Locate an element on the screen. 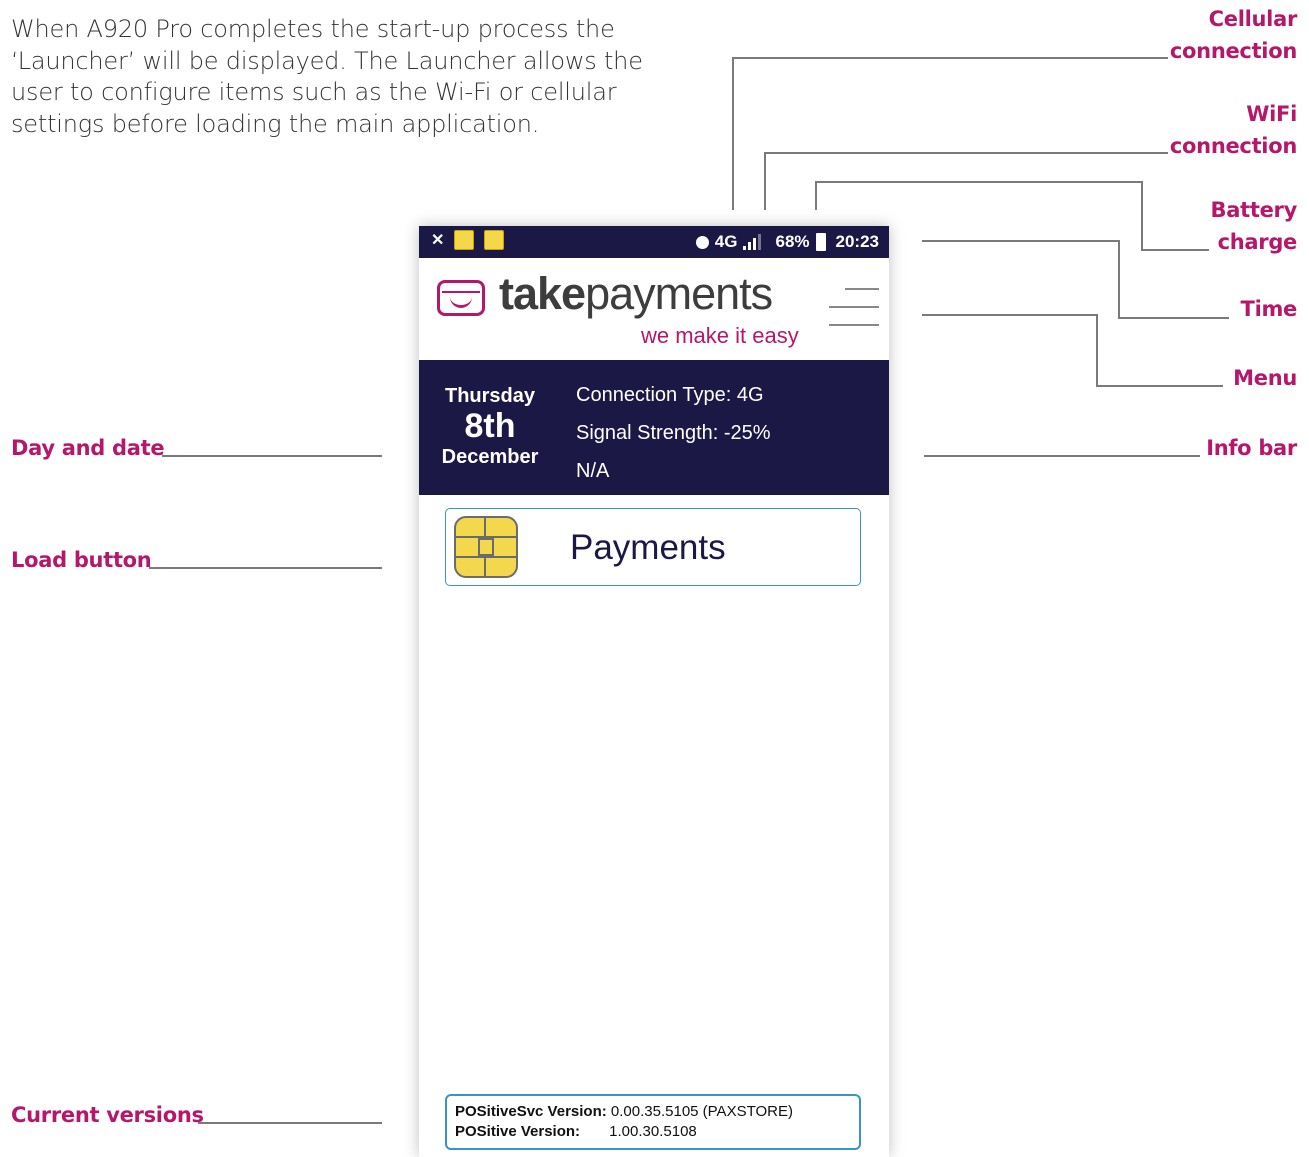 Image resolution: width=1309 pixels, height=1157 pixels. callout-cellular-line1: Cellular is located at coordinates (1253, 19).